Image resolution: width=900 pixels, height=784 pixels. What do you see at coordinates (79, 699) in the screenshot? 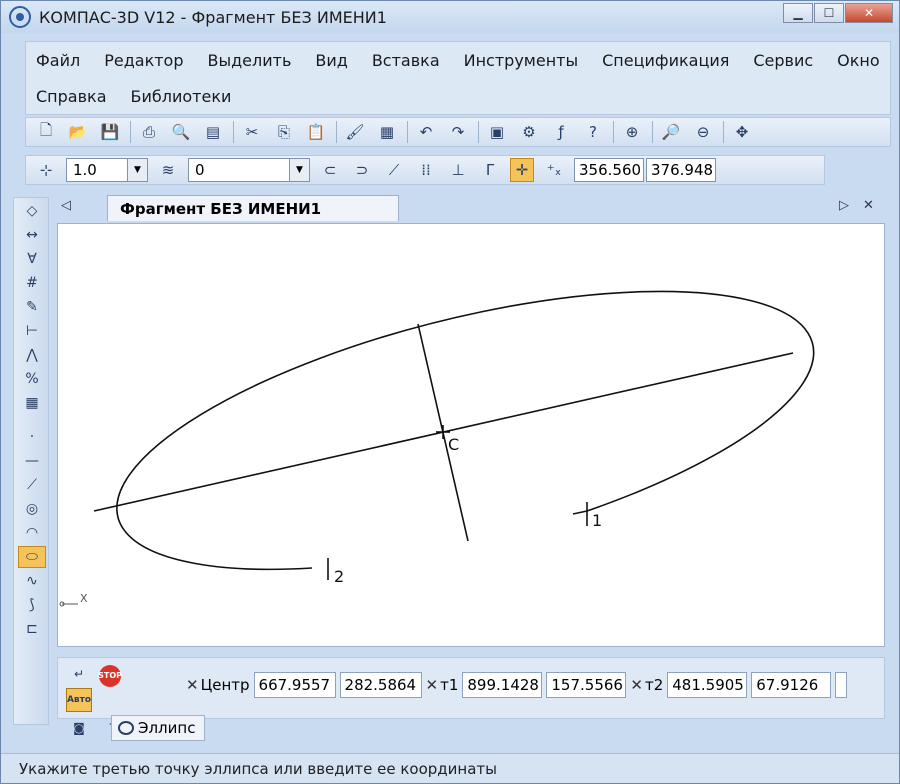
I see `auto-create-button: Авто` at bounding box center [79, 699].